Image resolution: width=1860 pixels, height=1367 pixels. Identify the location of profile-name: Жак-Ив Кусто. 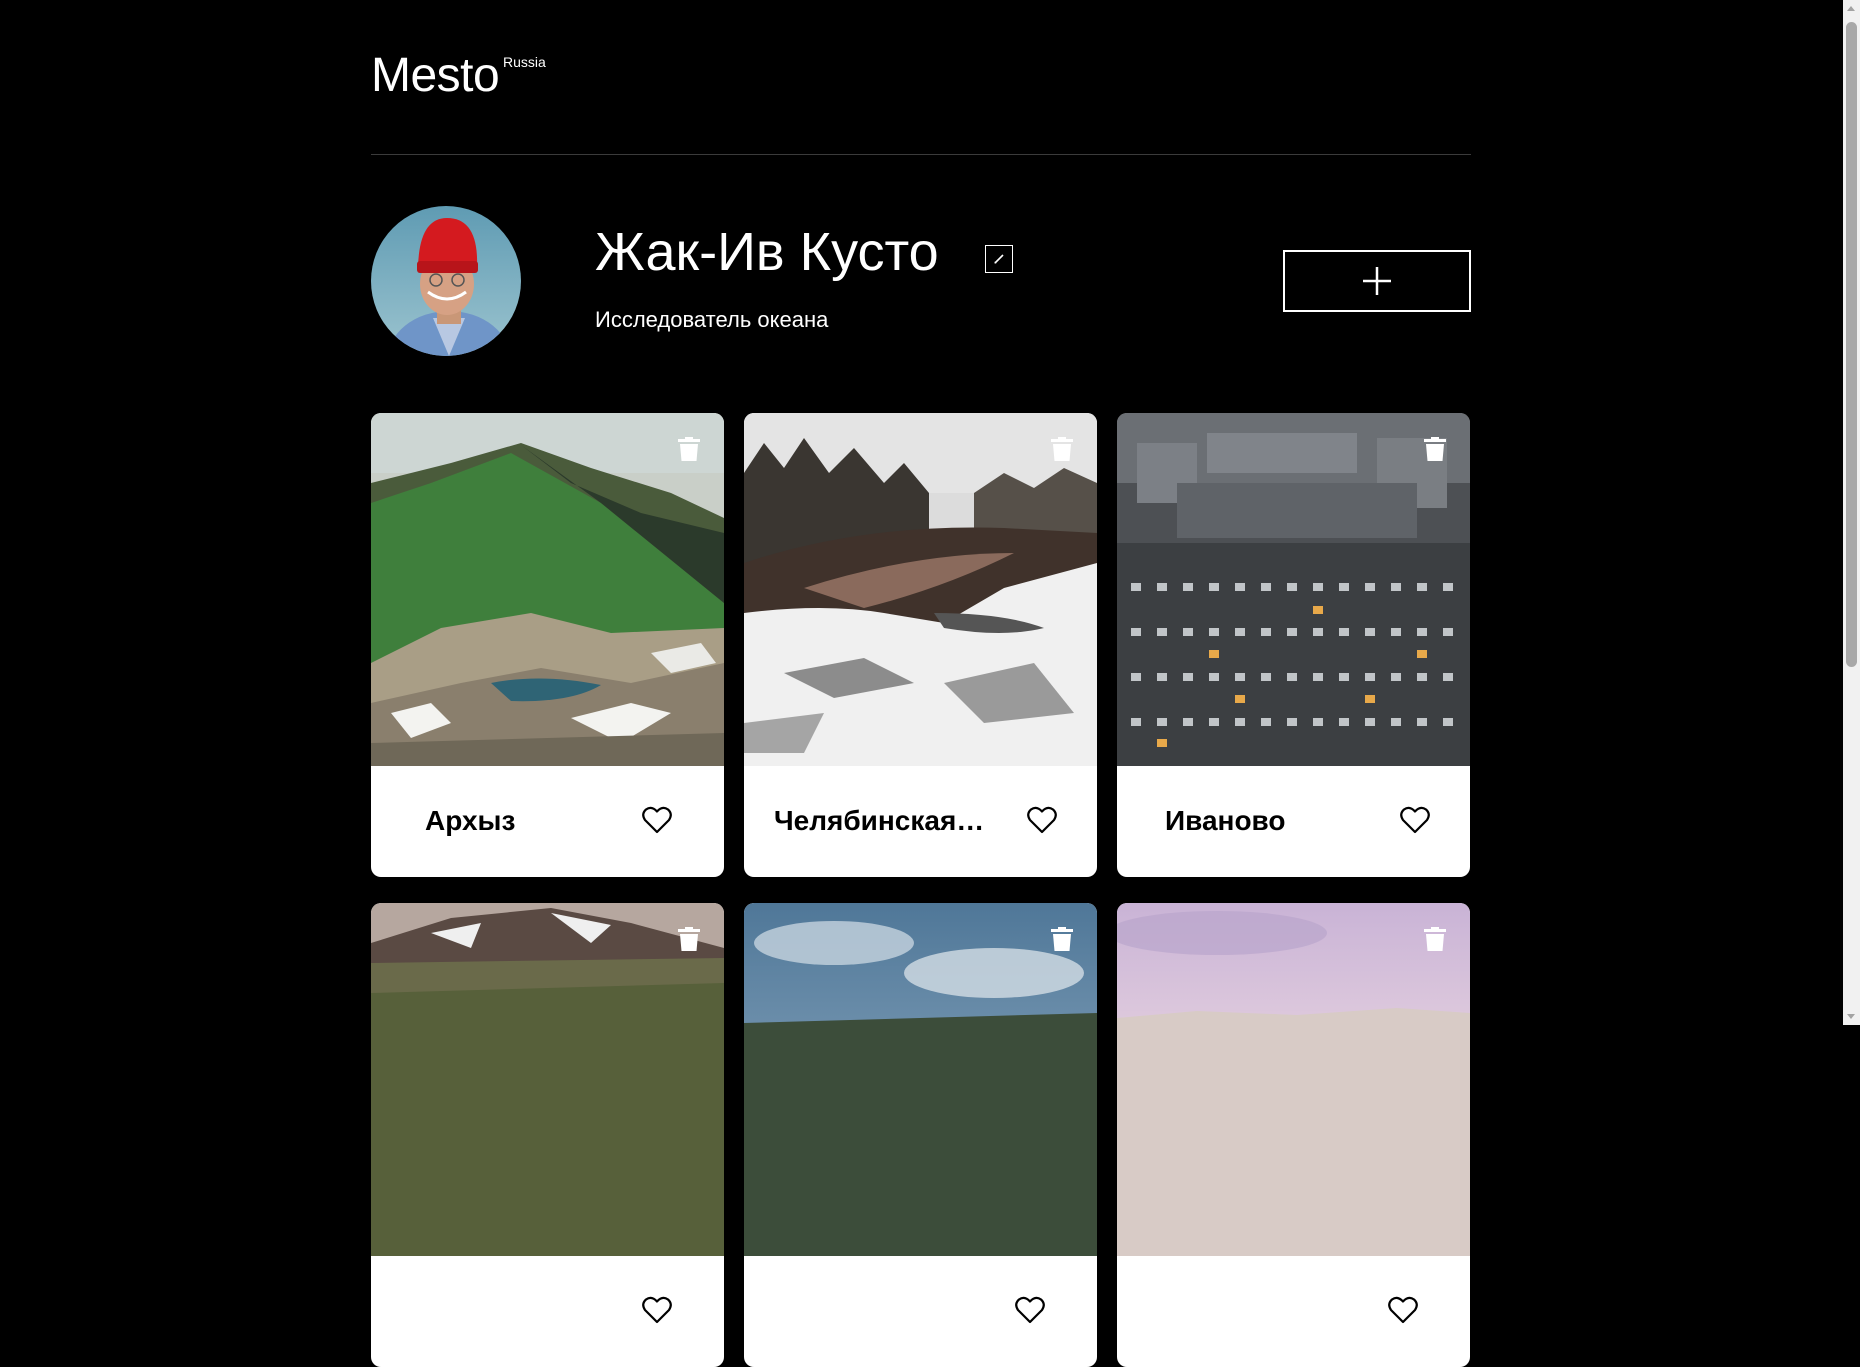
(767, 252).